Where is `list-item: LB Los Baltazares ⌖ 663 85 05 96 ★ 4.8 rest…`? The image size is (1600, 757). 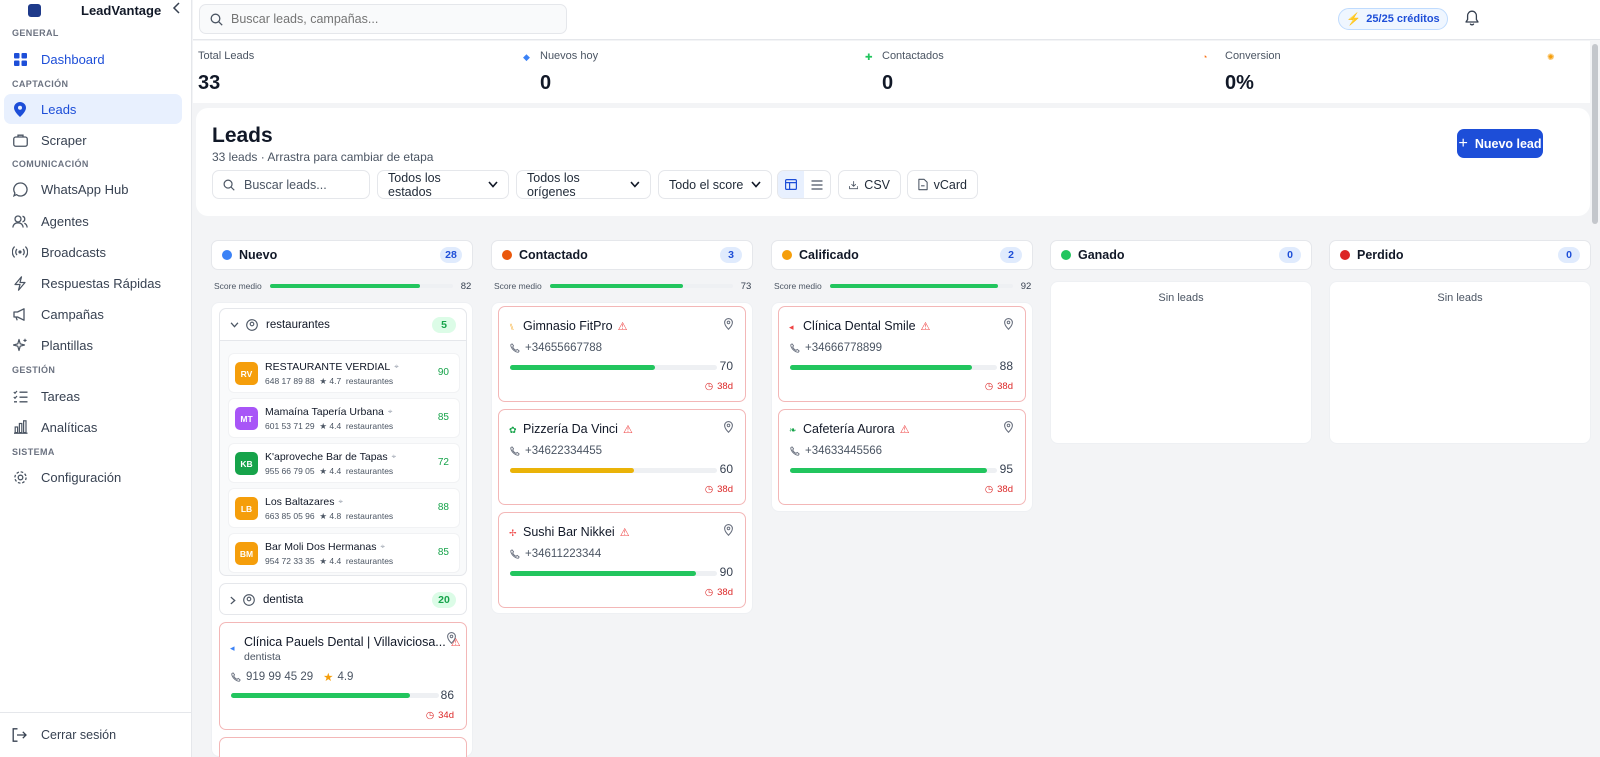 list-item: LB Los Baltazares ⌖ 663 85 05 96 ★ 4.8 rest… is located at coordinates (344, 508).